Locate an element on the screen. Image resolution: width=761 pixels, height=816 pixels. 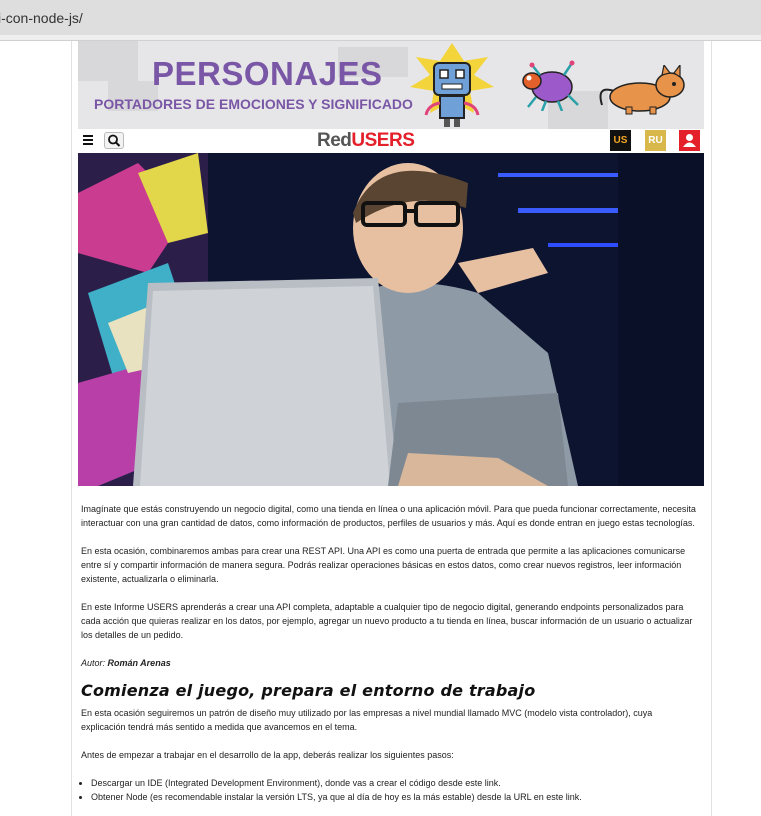
site-navbar: RedUSERS US RU is located at coordinates (391, 141).